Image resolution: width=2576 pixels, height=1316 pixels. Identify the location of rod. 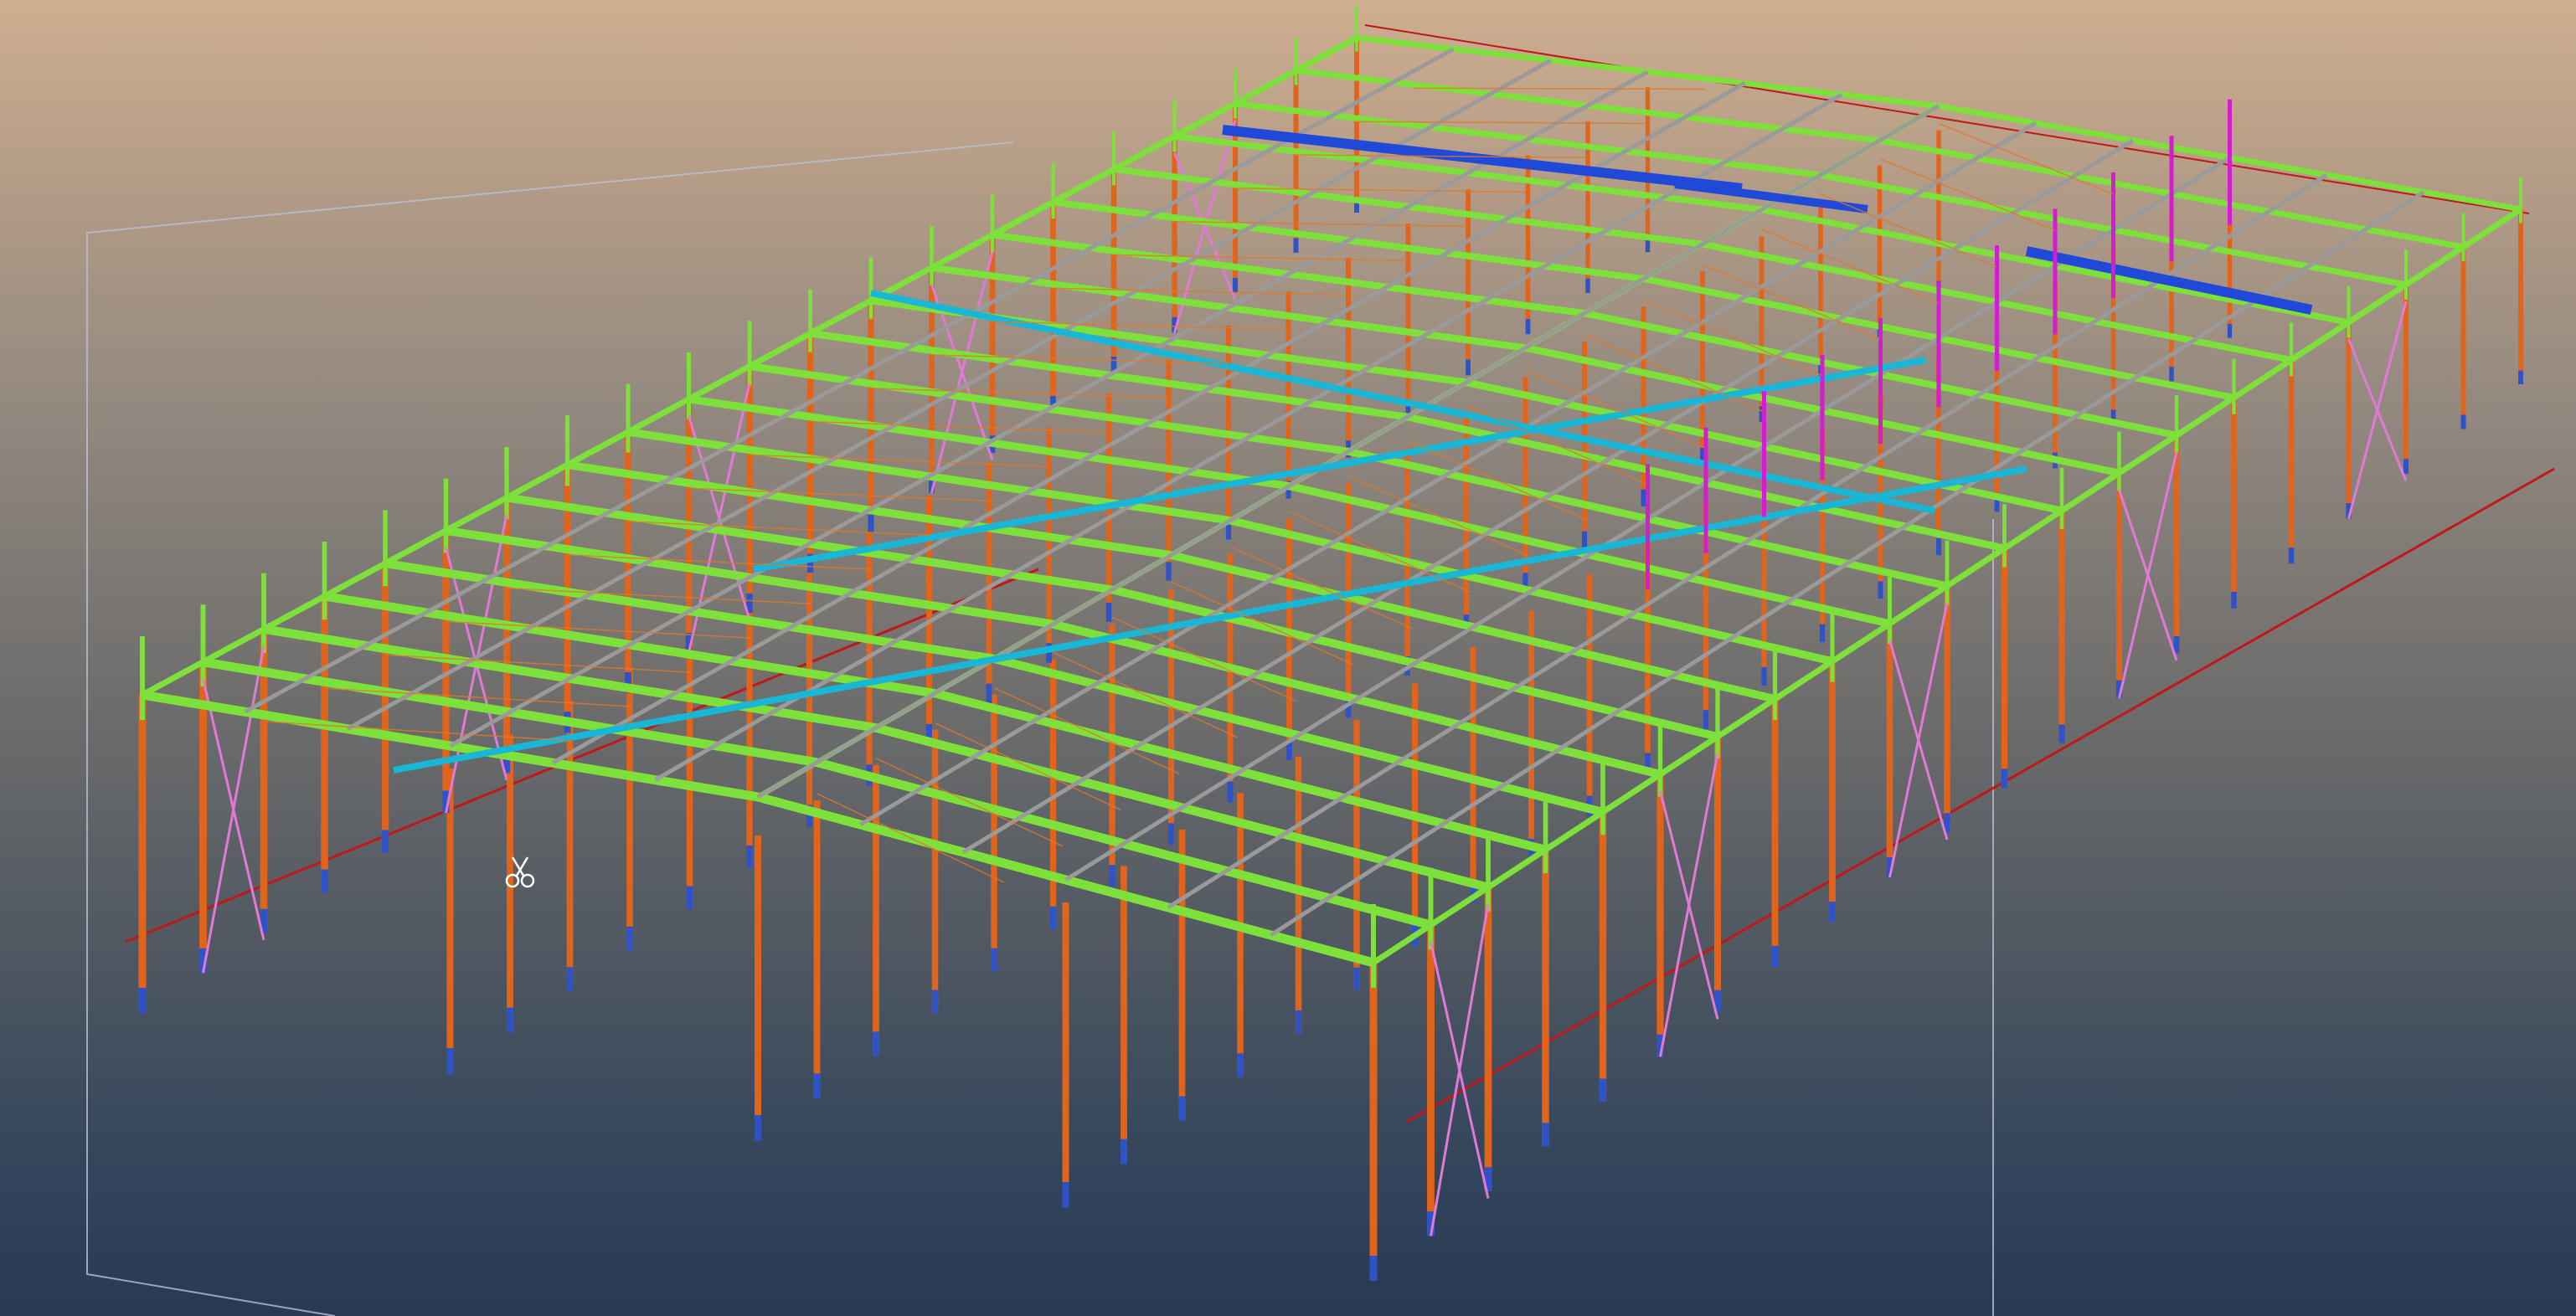
(1947, 119).